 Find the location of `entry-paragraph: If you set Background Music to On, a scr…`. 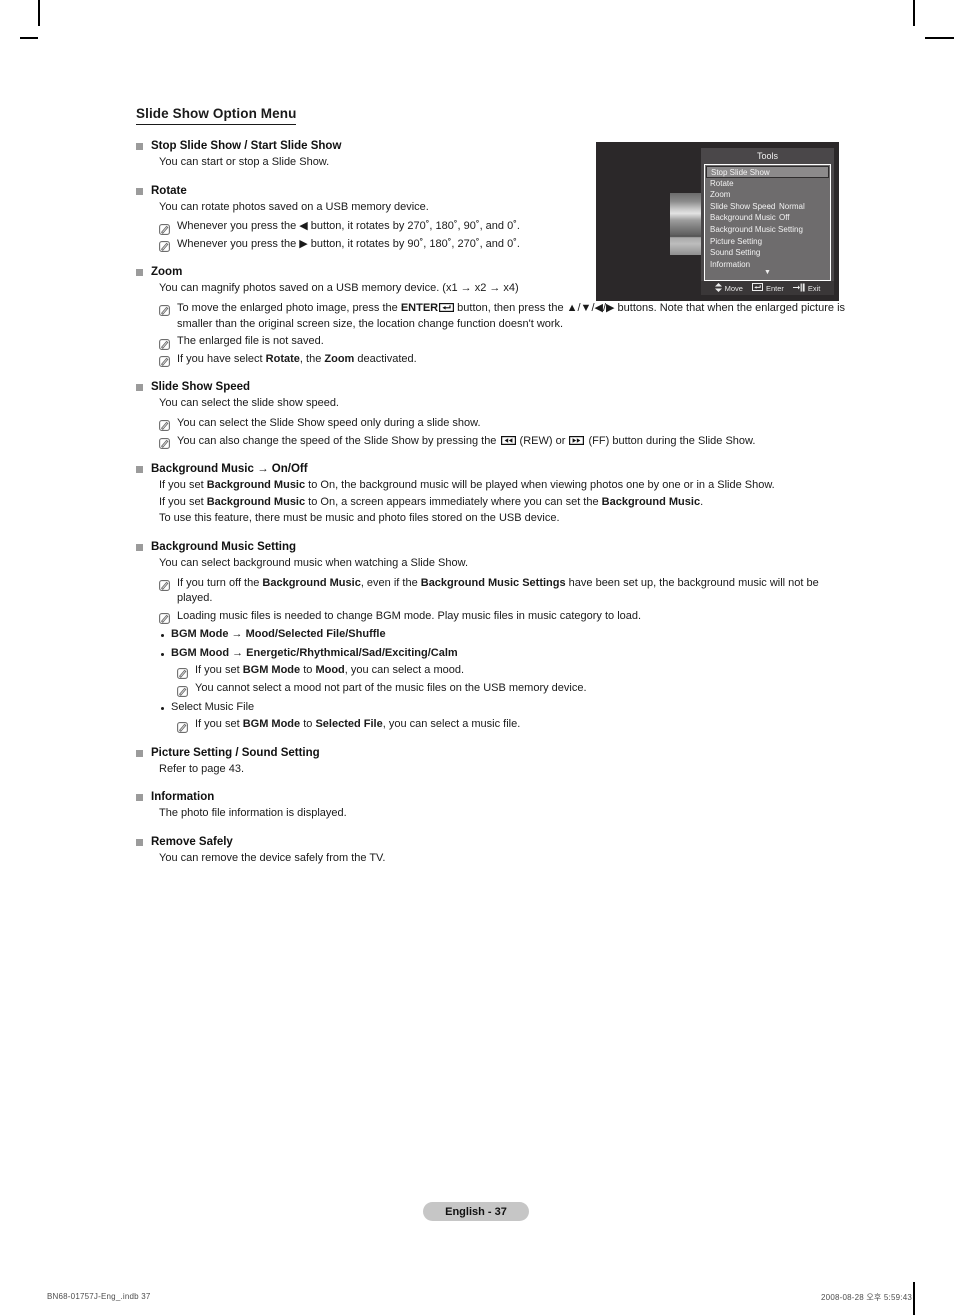

entry-paragraph: If you set Background Music to On, a scr… is located at coordinates (431, 501).